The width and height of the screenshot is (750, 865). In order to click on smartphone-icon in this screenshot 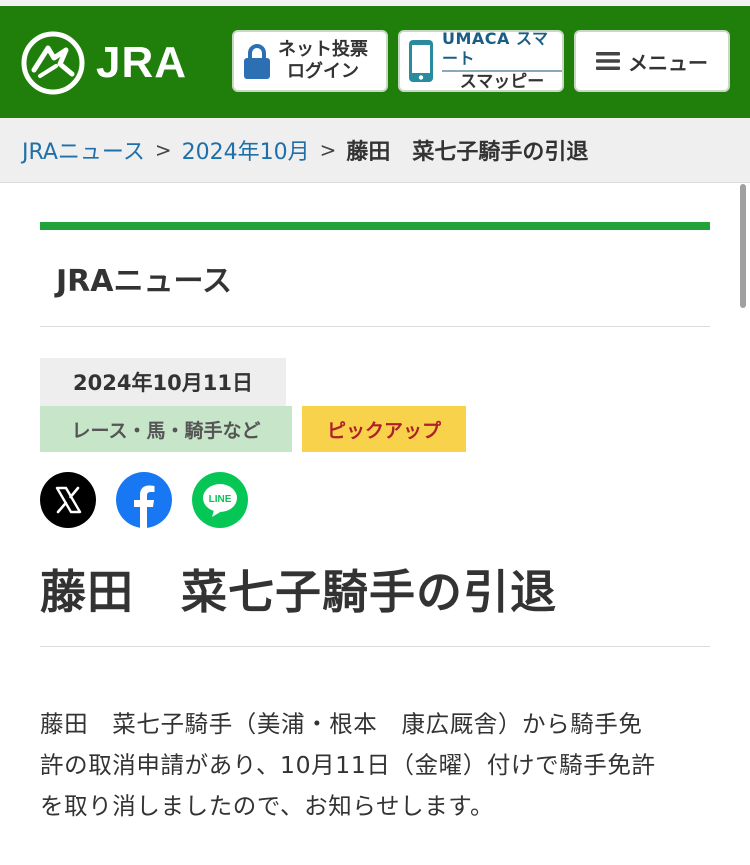, I will do `click(421, 61)`.